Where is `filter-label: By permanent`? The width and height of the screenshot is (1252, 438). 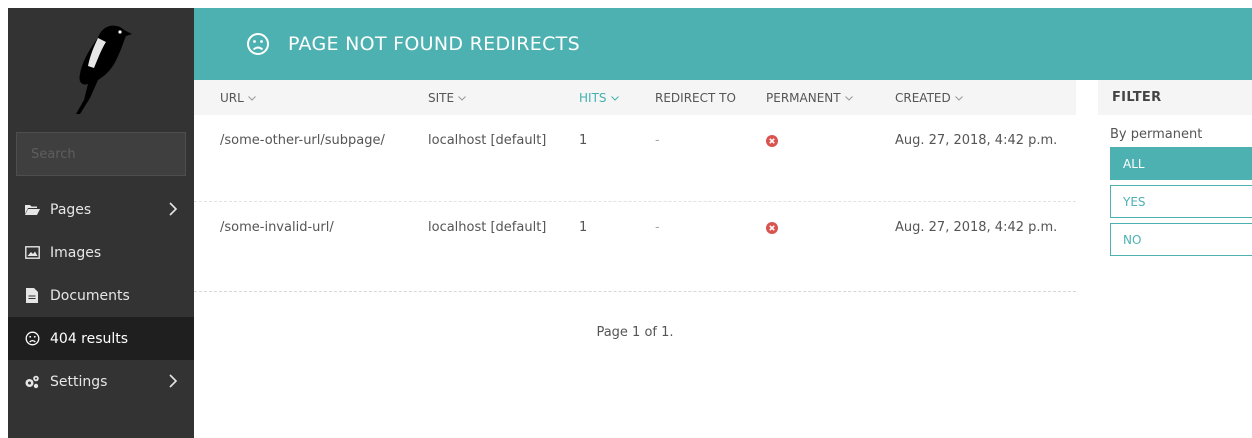
filter-label: By permanent is located at coordinates (1156, 134).